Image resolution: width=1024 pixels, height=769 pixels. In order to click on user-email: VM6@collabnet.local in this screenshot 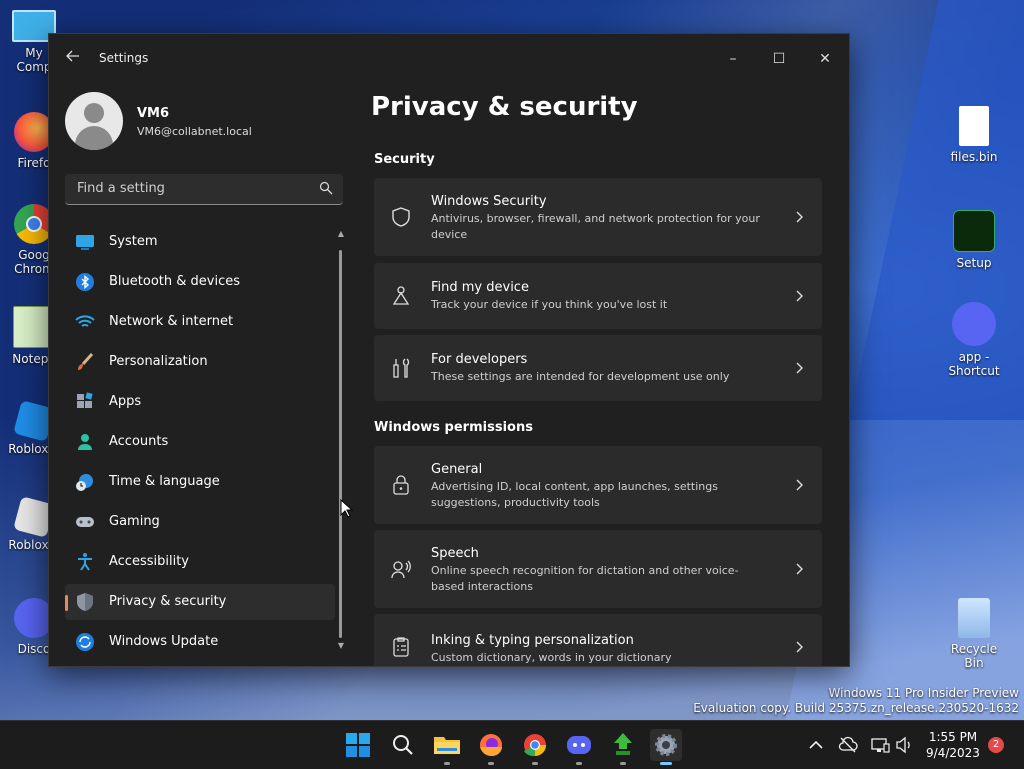, I will do `click(194, 131)`.